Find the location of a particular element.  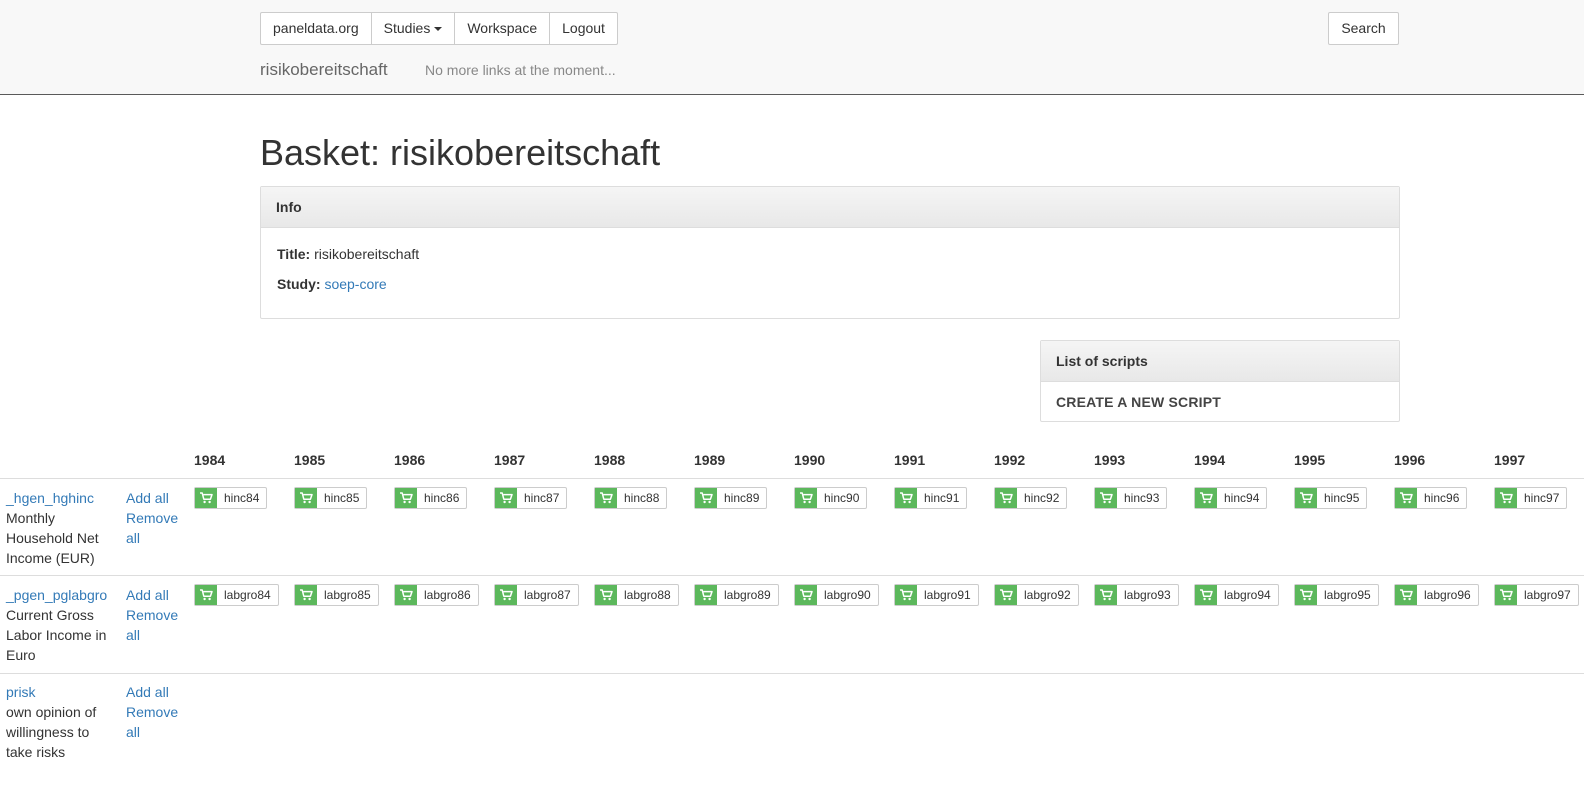

nav-logout-link: Logout is located at coordinates (583, 28).